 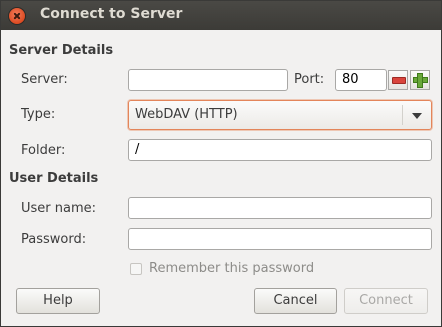 I want to click on section-server-details: Server Details, so click(x=61, y=50).